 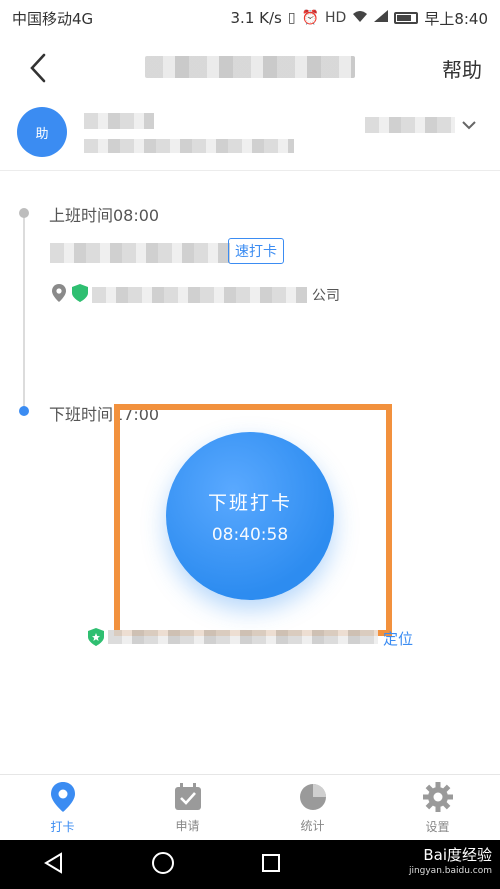 I want to click on shield-icon, so click(x=80, y=295).